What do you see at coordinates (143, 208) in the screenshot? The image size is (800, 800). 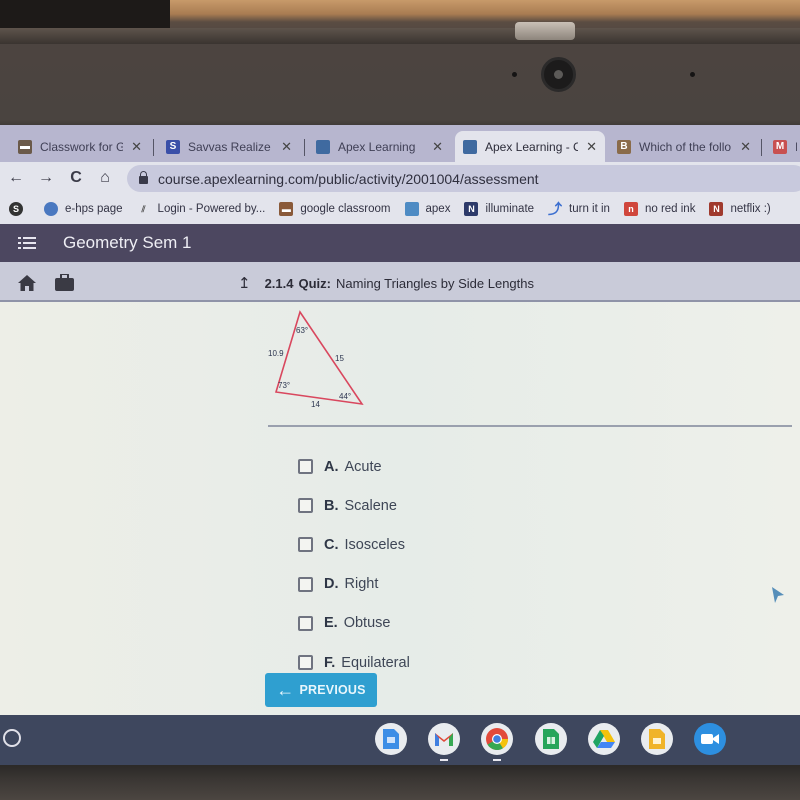 I see `login-icon: ⫽` at bounding box center [143, 208].